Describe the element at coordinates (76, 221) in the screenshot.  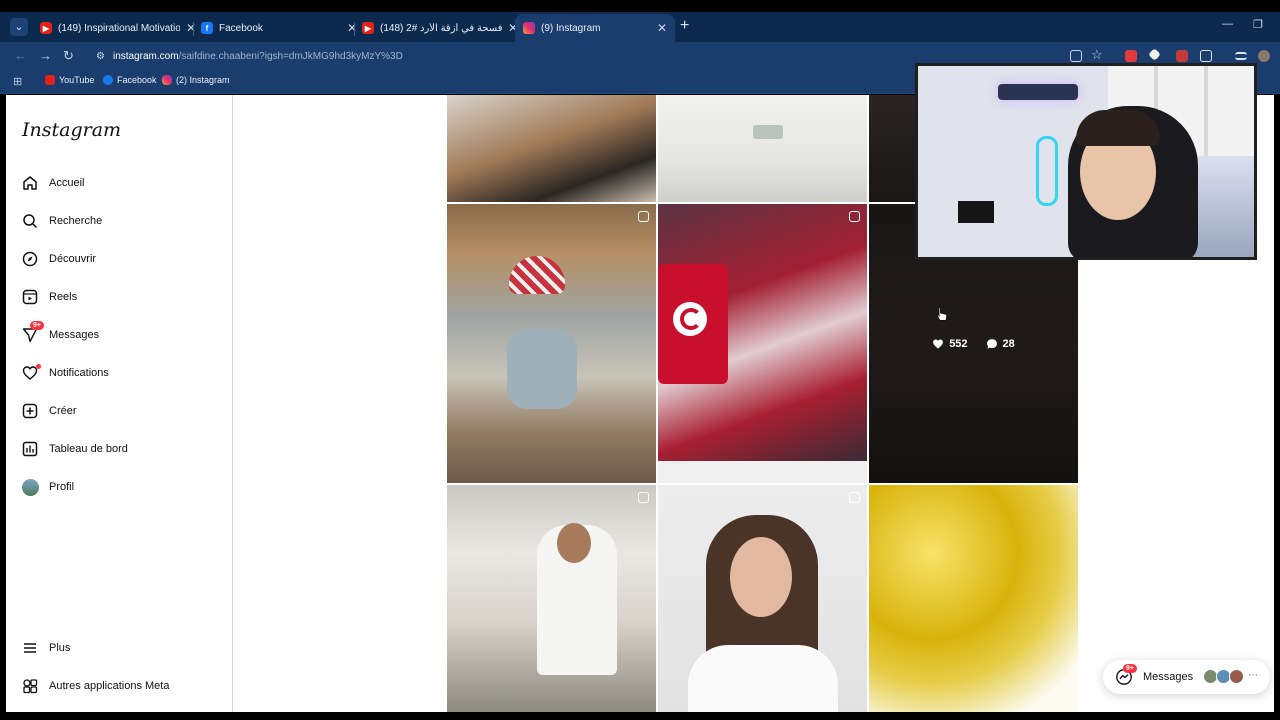
I see `nav-label: Recherche` at that location.